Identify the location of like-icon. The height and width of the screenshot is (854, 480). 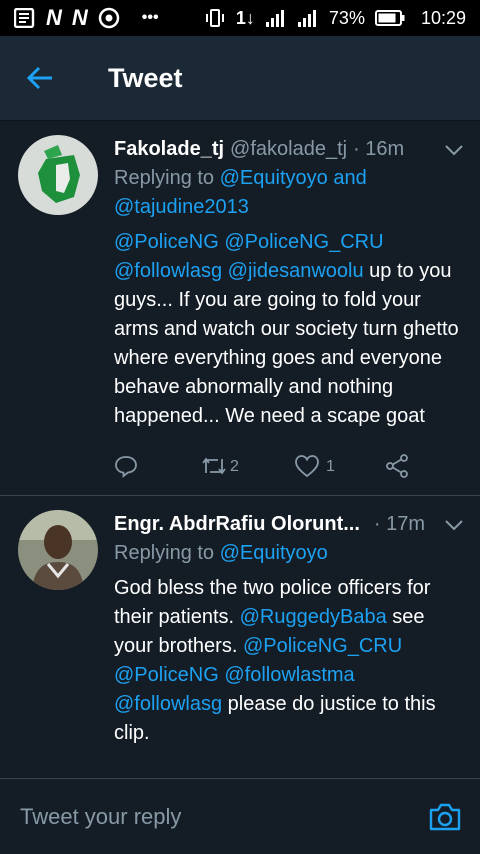
(307, 466).